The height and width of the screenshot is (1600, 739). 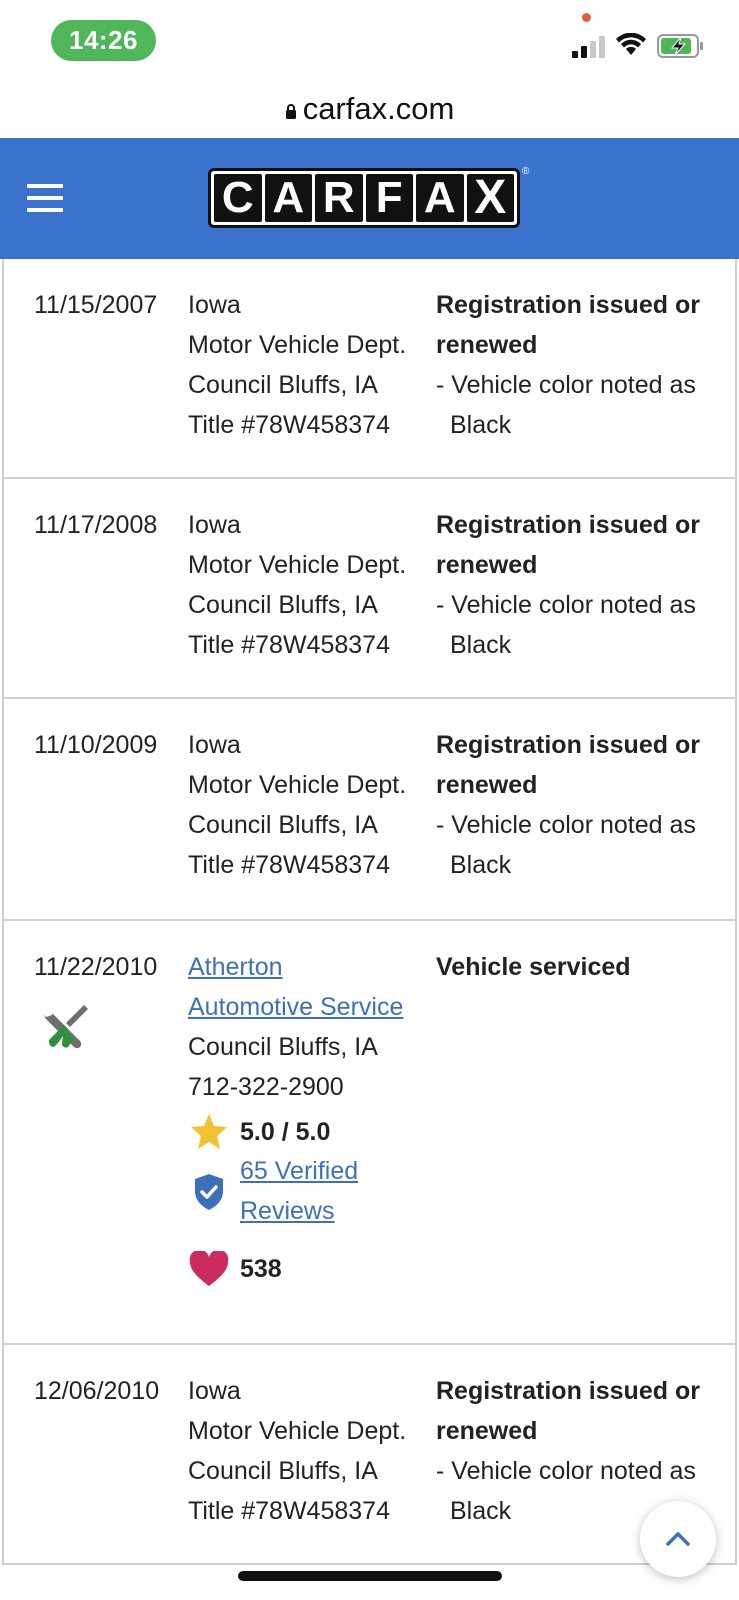 What do you see at coordinates (96, 525) in the screenshot?
I see `record-date: 11/17/2008` at bounding box center [96, 525].